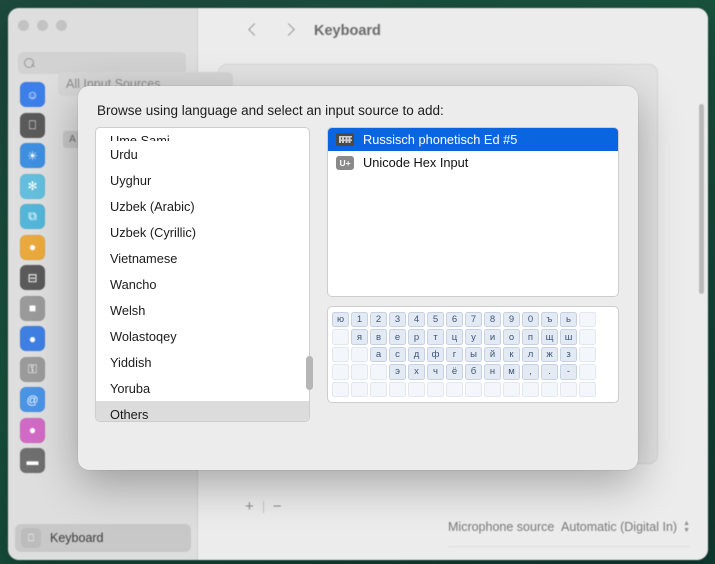 This screenshot has width=715, height=564. I want to click on minimize-button, so click(42, 25).